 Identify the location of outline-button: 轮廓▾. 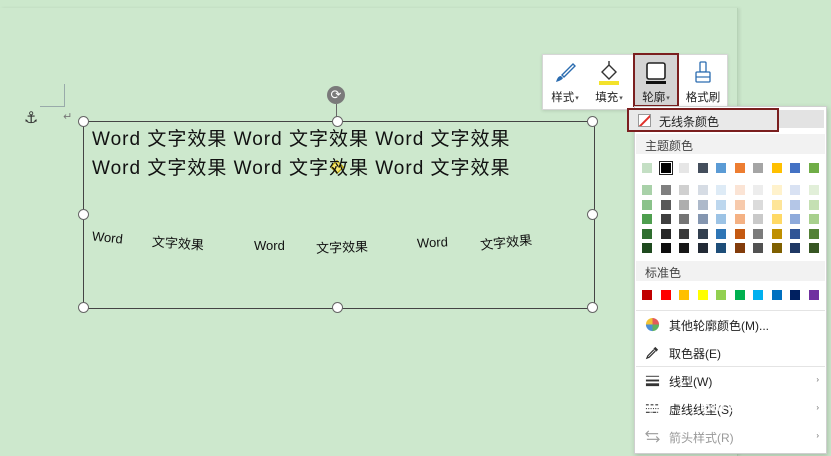
(656, 80).